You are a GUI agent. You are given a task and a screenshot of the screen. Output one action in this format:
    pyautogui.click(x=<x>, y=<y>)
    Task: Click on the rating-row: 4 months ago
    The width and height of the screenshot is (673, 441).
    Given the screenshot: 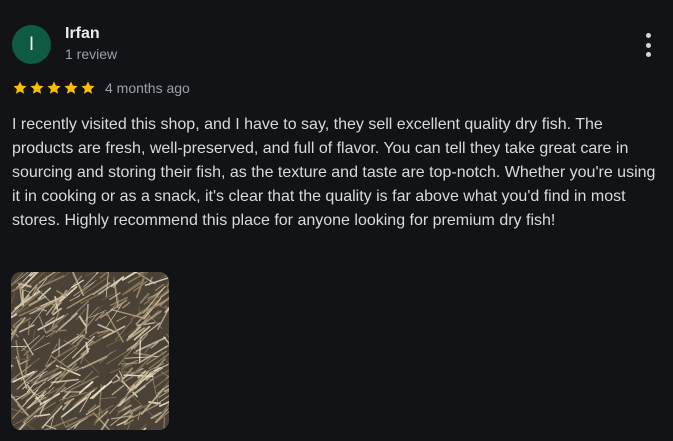 What is the action you would take?
    pyautogui.click(x=101, y=88)
    